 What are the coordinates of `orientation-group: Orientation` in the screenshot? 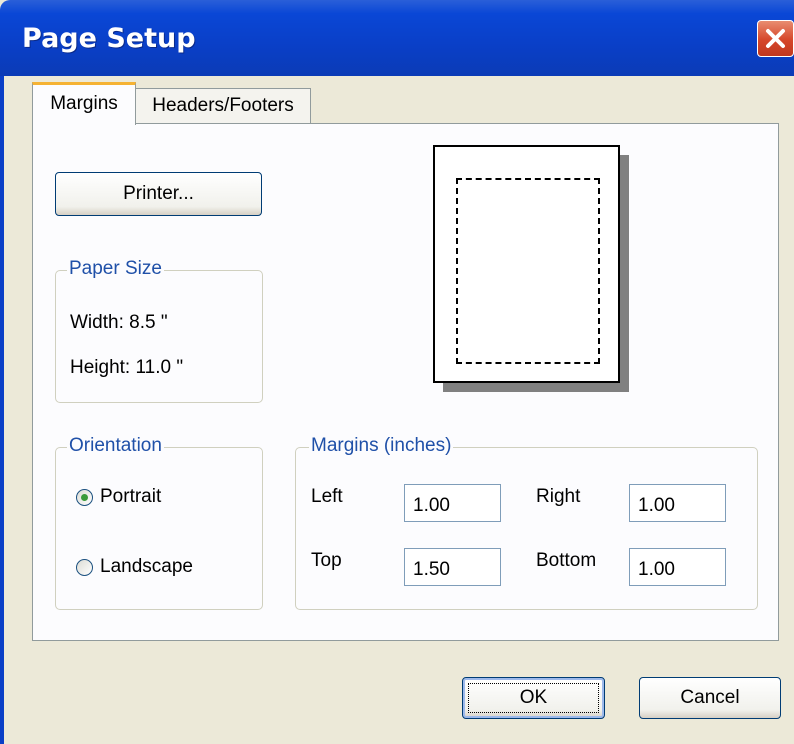 It's located at (159, 522).